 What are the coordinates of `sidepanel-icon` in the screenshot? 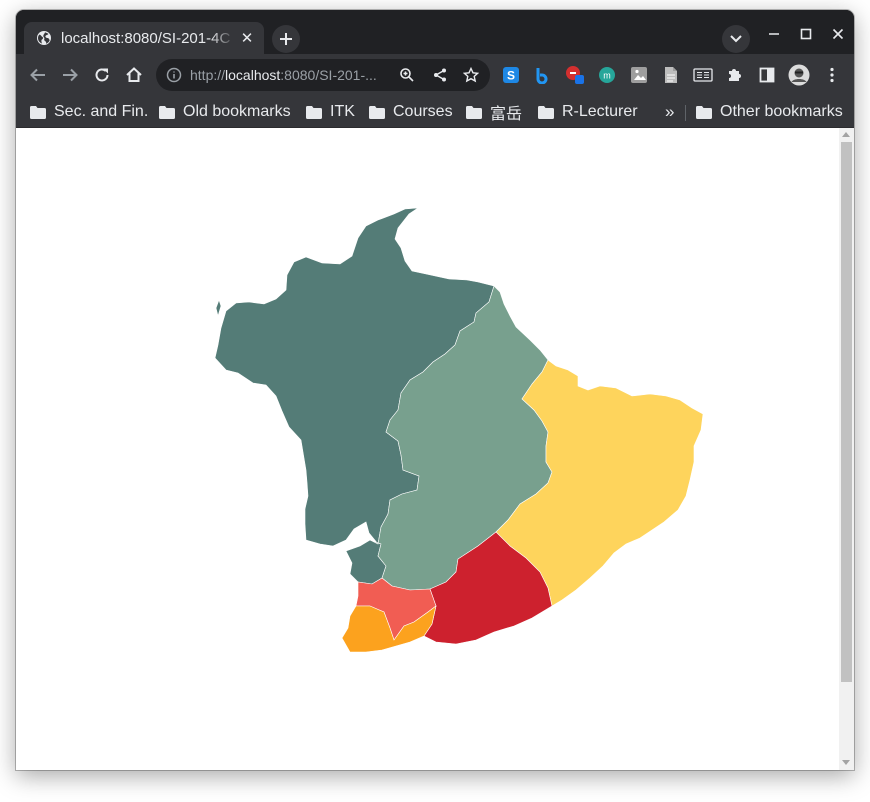 It's located at (767, 75).